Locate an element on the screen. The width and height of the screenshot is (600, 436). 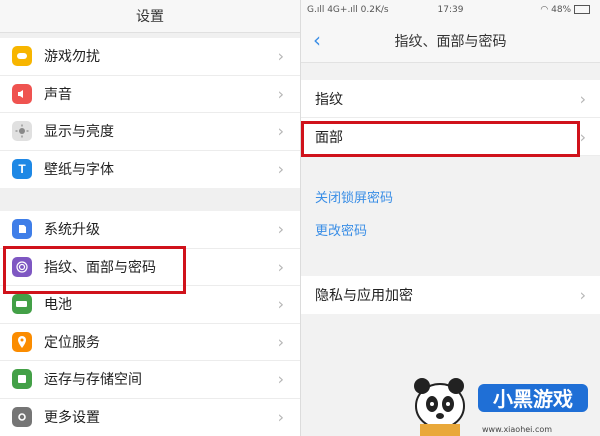
back-icon: ‹ is located at coordinates (317, 40).